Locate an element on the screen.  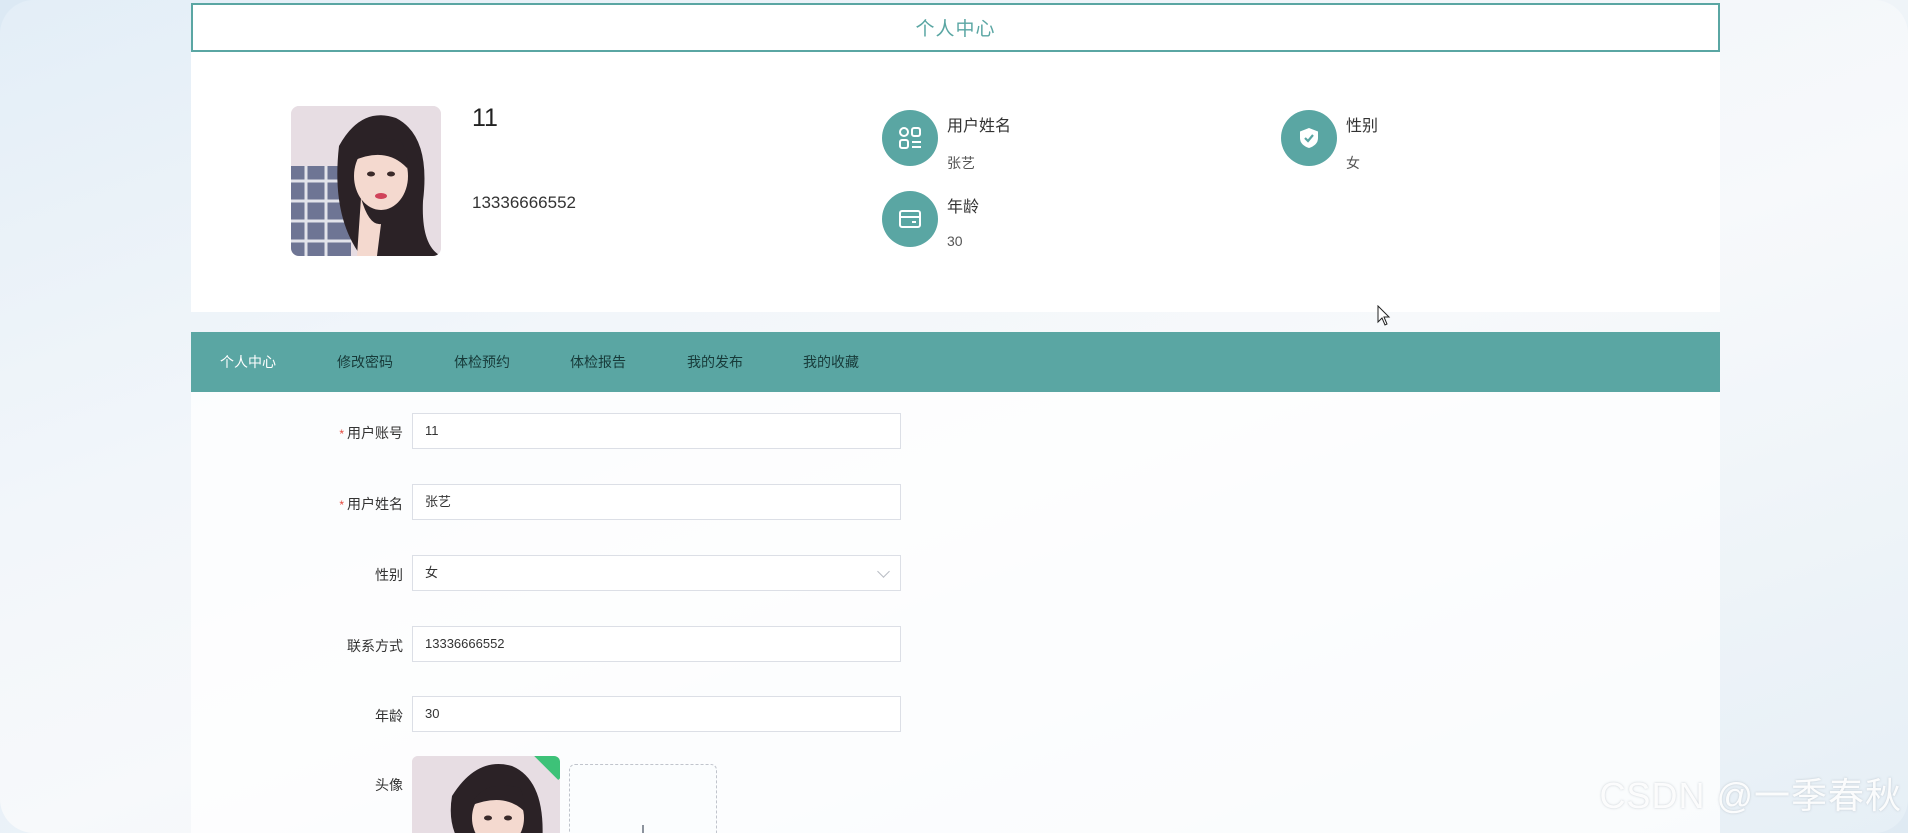
watermark-text: CSDN @一季春秋 is located at coordinates (1750, 795).